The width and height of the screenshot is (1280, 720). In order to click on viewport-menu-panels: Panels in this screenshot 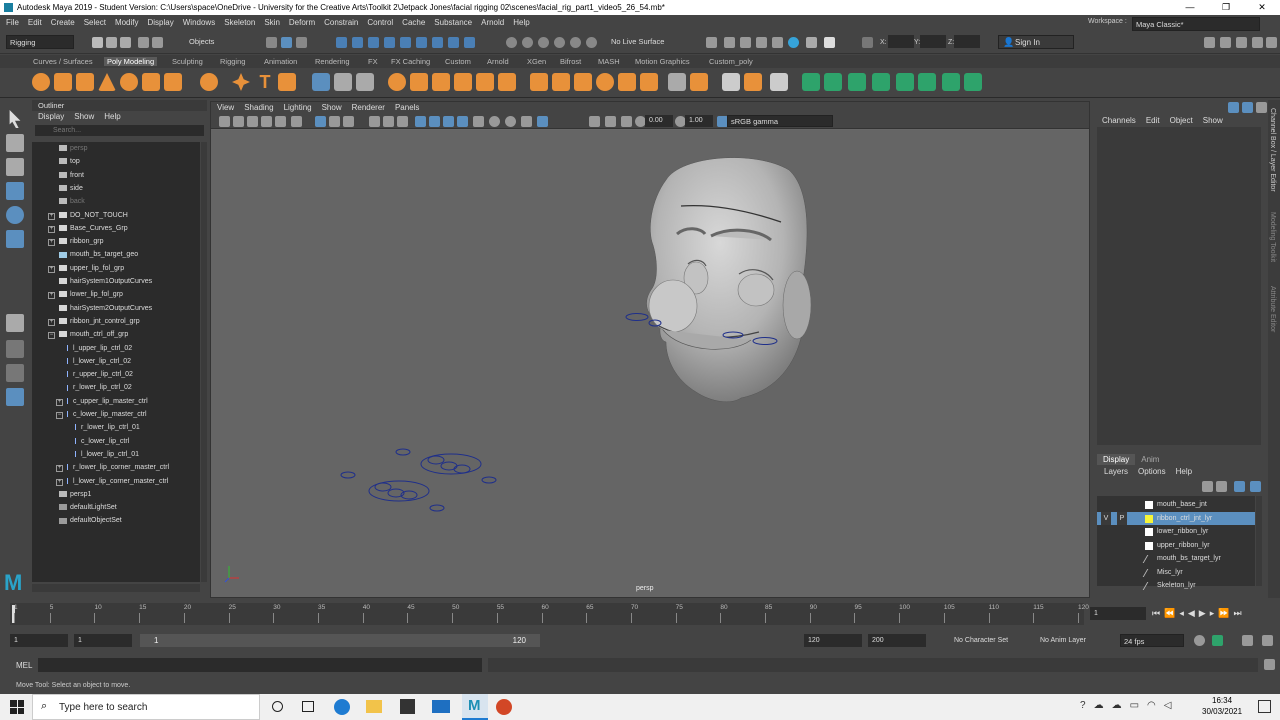, I will do `click(407, 108)`.